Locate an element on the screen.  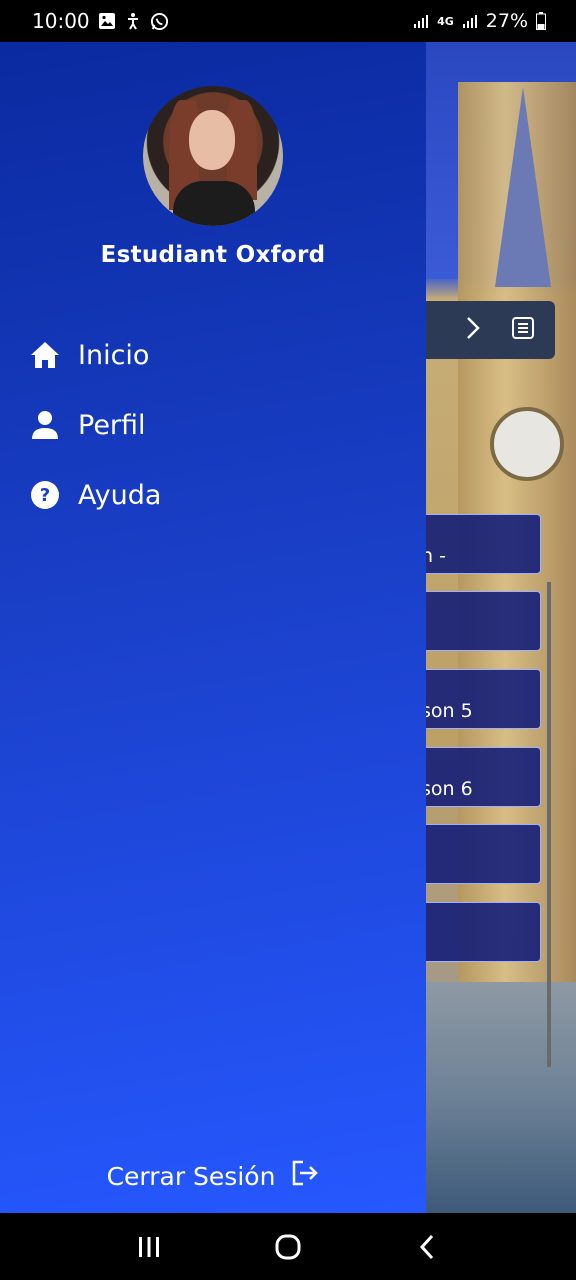
image-icon is located at coordinates (107, 21).